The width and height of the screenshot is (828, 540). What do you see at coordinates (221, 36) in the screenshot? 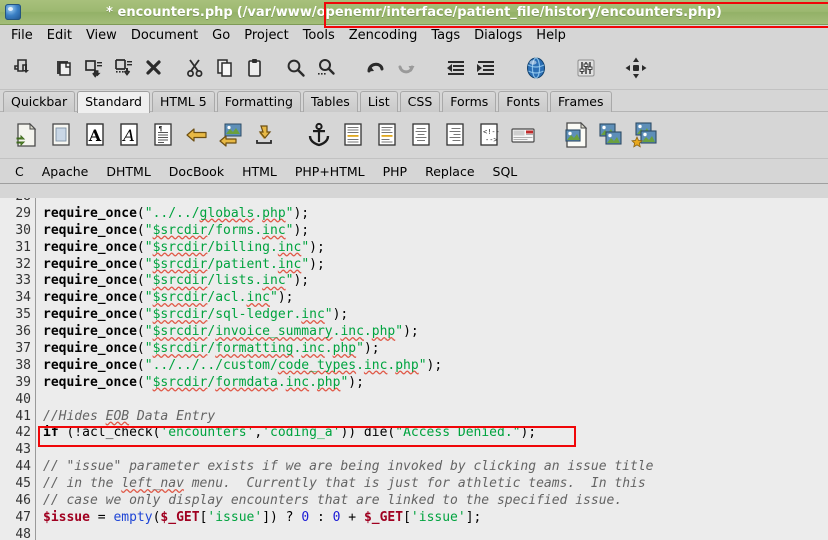
I see `menu-item-go: Go` at bounding box center [221, 36].